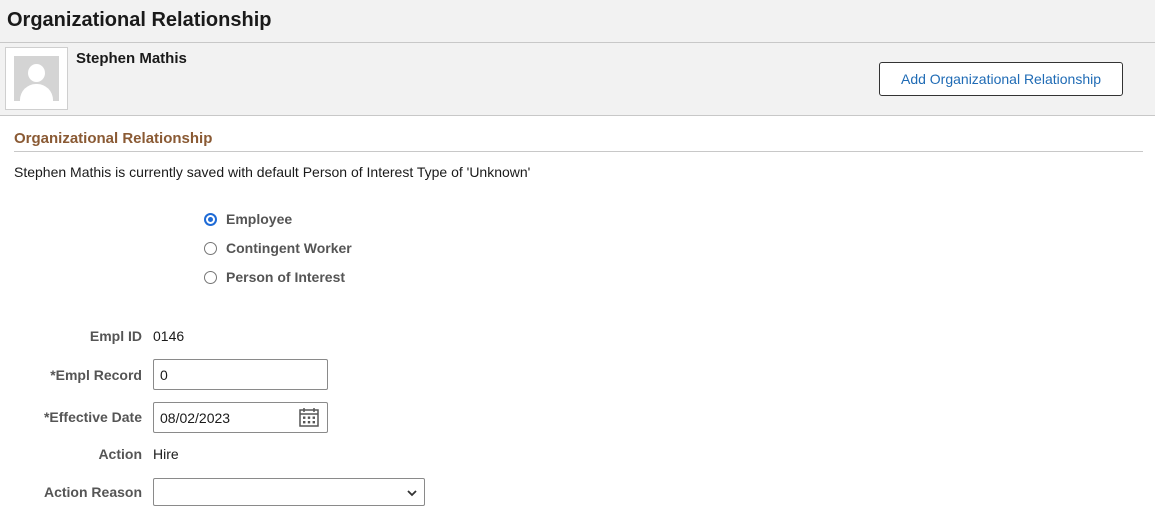  What do you see at coordinates (169, 336) in the screenshot?
I see `empl-id-value: 0146` at bounding box center [169, 336].